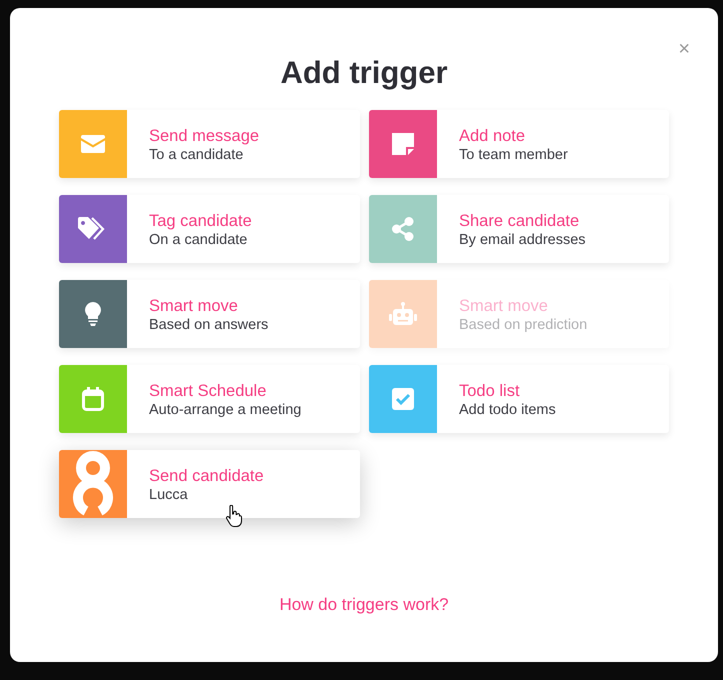 This screenshot has height=680, width=723. What do you see at coordinates (519, 221) in the screenshot?
I see `trigger-title: Share candidate` at bounding box center [519, 221].